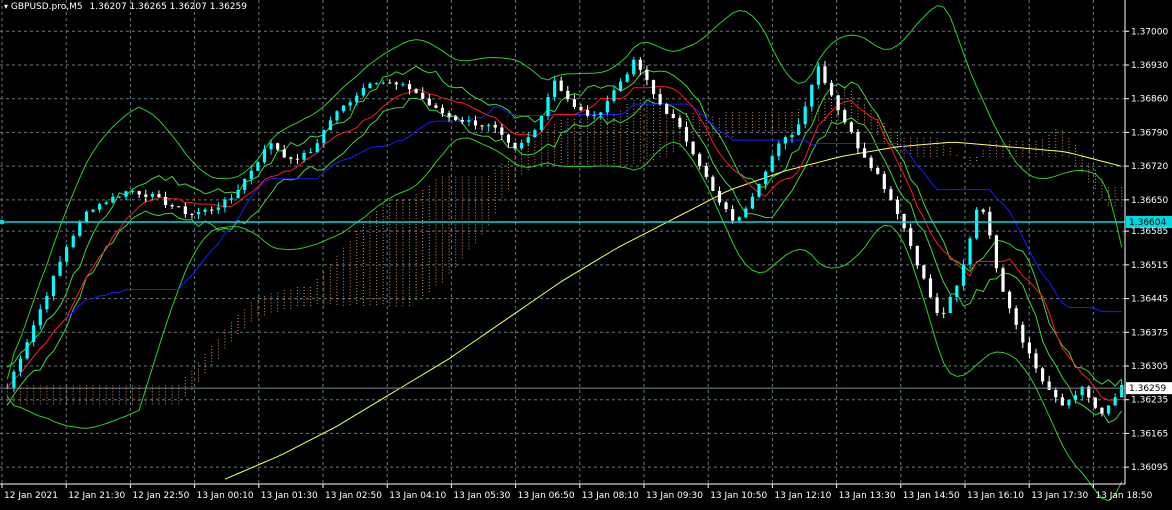 The image size is (1172, 510). What do you see at coordinates (417, 496) in the screenshot?
I see `x-tick-label: 13 Jan 04:10` at bounding box center [417, 496].